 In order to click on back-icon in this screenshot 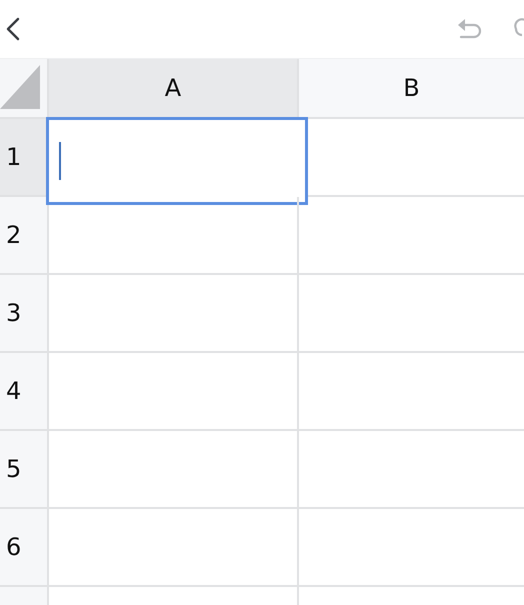, I will do `click(13, 29)`.